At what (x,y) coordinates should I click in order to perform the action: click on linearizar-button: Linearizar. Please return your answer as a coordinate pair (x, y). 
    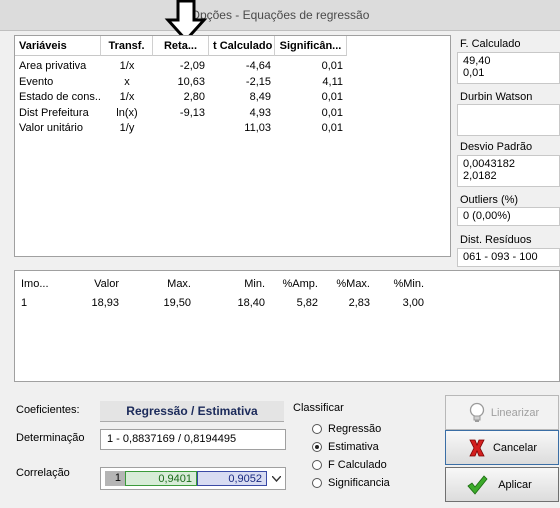
    Looking at the image, I should click on (502, 412).